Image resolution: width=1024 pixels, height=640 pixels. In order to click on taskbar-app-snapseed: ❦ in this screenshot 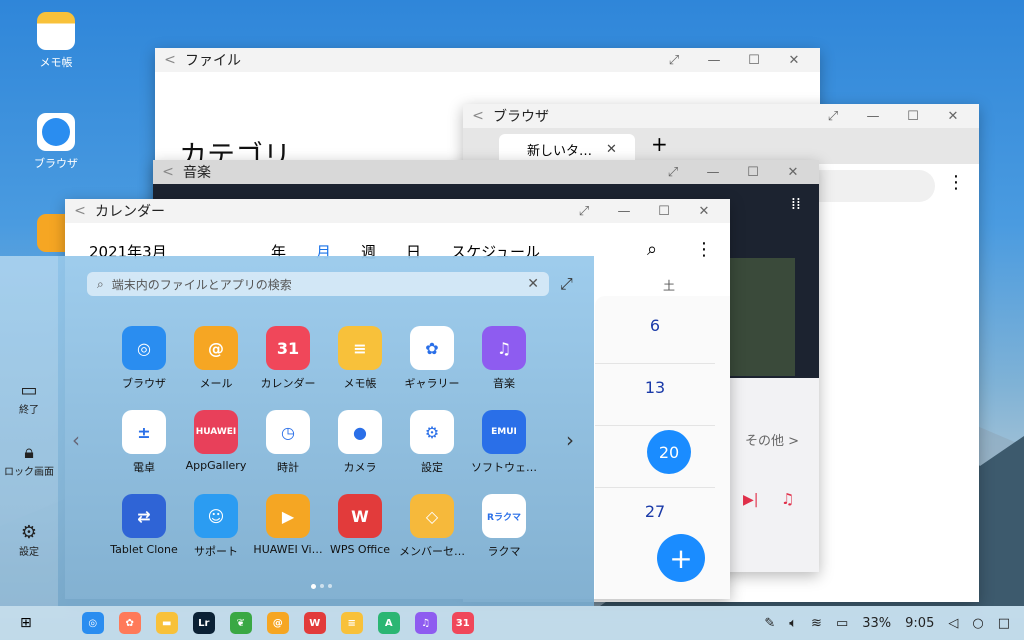, I will do `click(240, 623)`.